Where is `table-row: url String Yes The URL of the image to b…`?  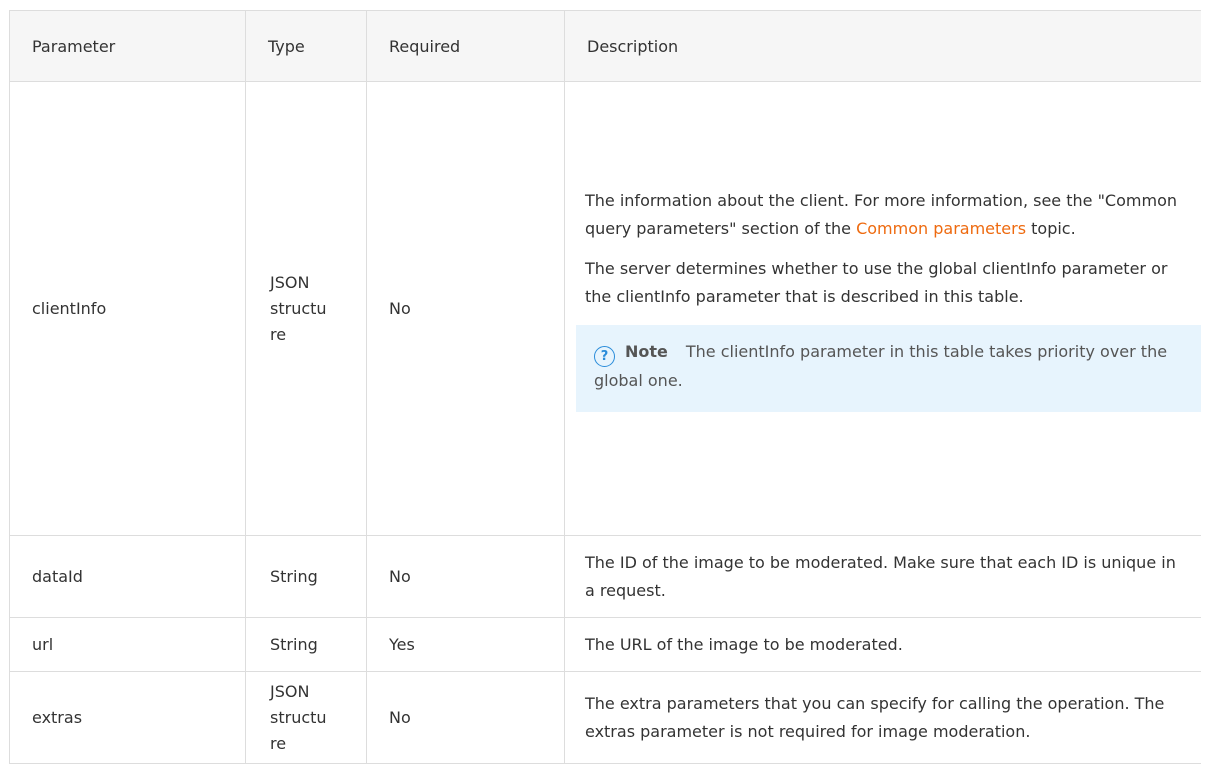 table-row: url String Yes The URL of the image to b… is located at coordinates (605, 644).